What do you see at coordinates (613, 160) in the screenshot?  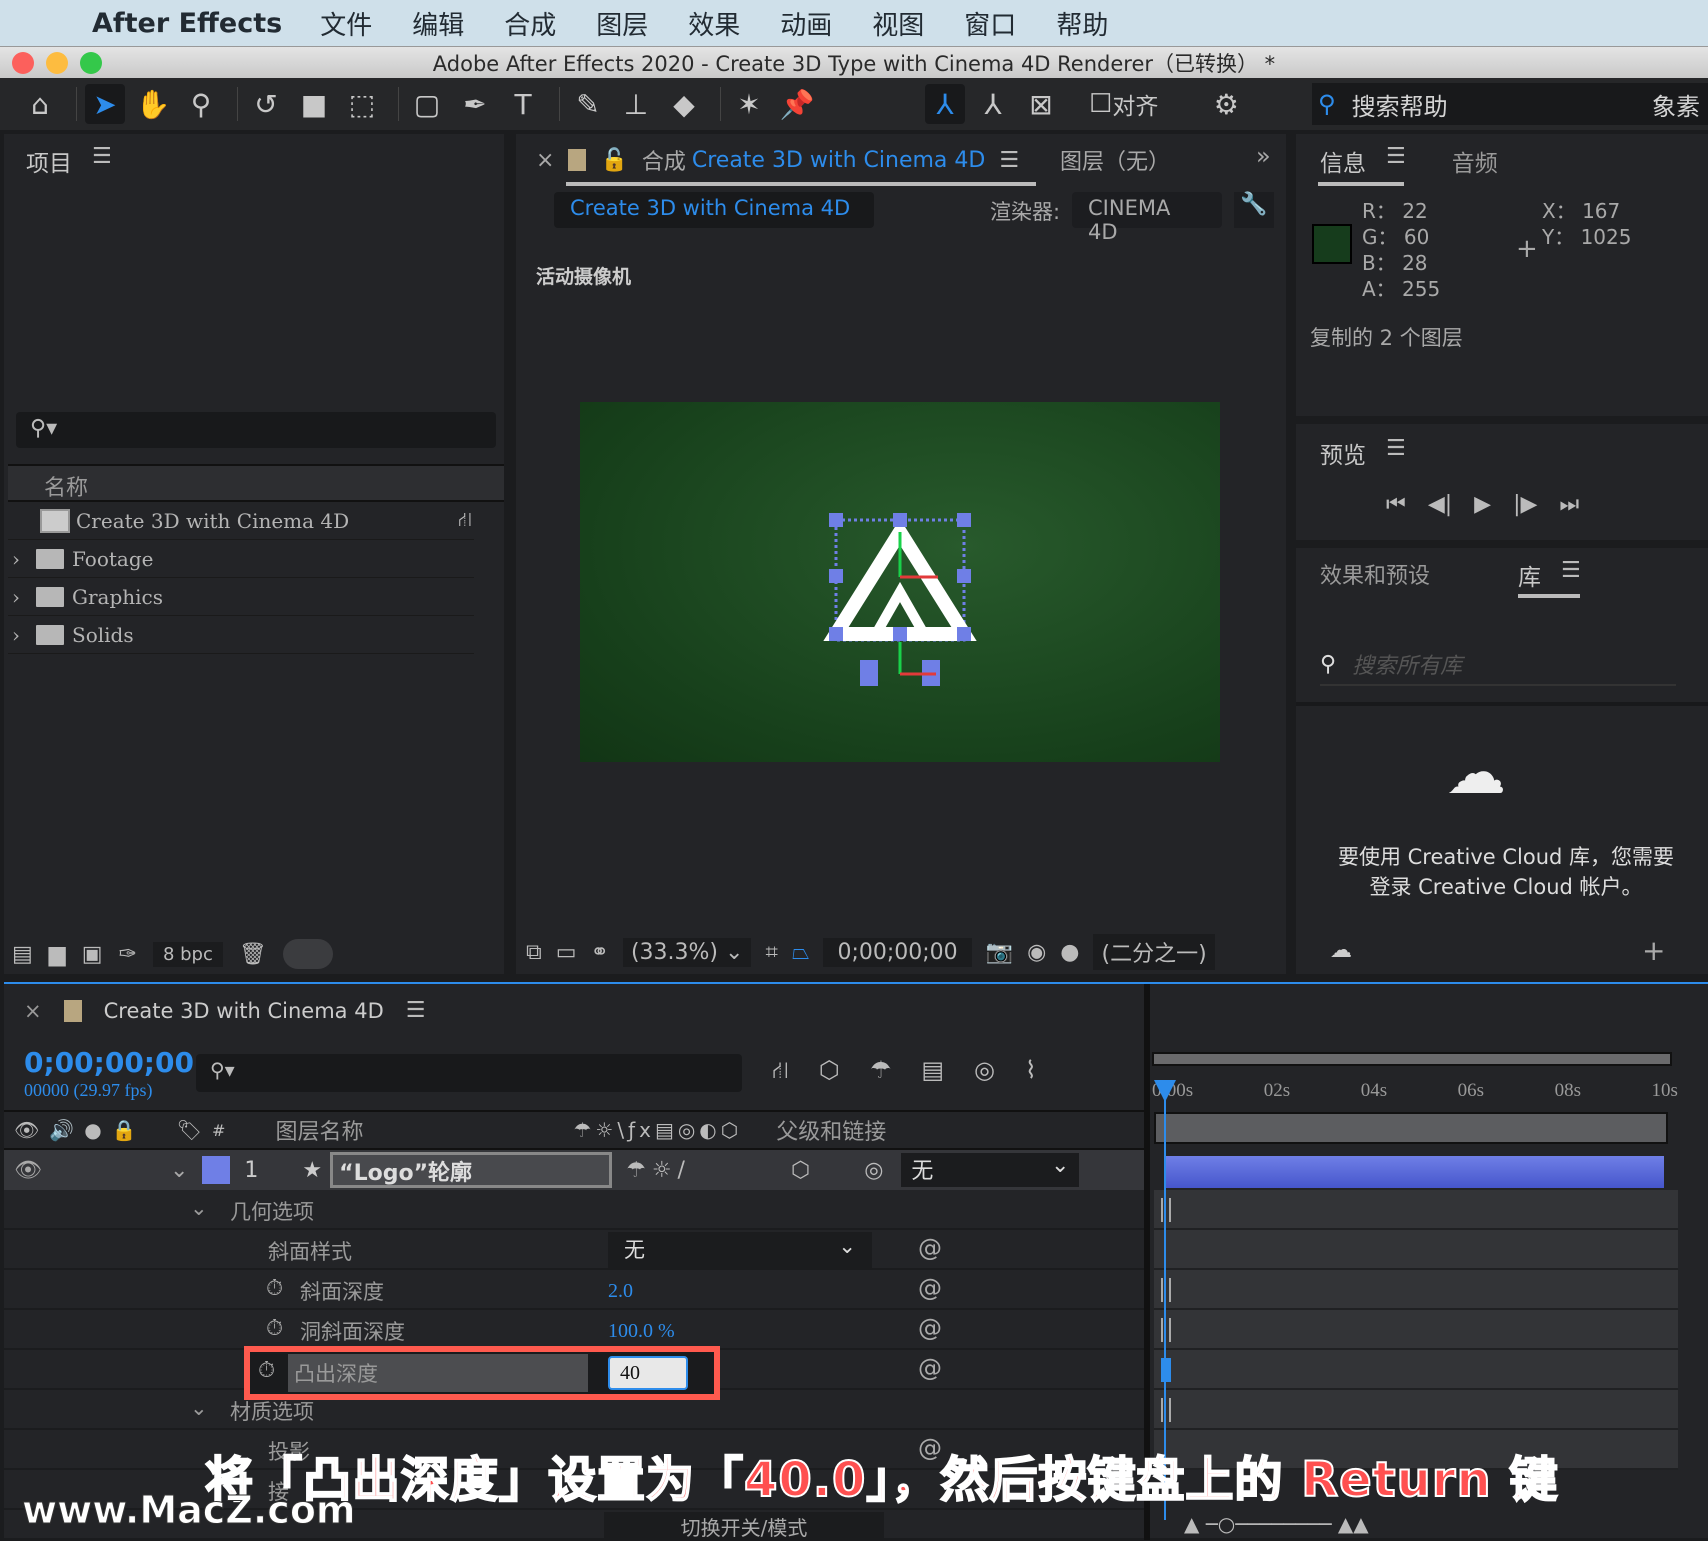 I see `lock-icon: 🔓` at bounding box center [613, 160].